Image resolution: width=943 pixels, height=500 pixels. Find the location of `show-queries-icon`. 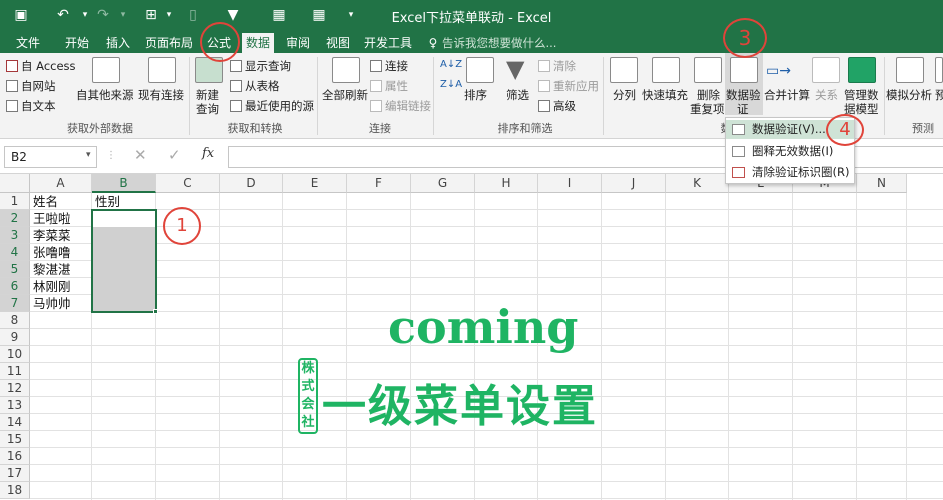

show-queries-icon is located at coordinates (236, 66).